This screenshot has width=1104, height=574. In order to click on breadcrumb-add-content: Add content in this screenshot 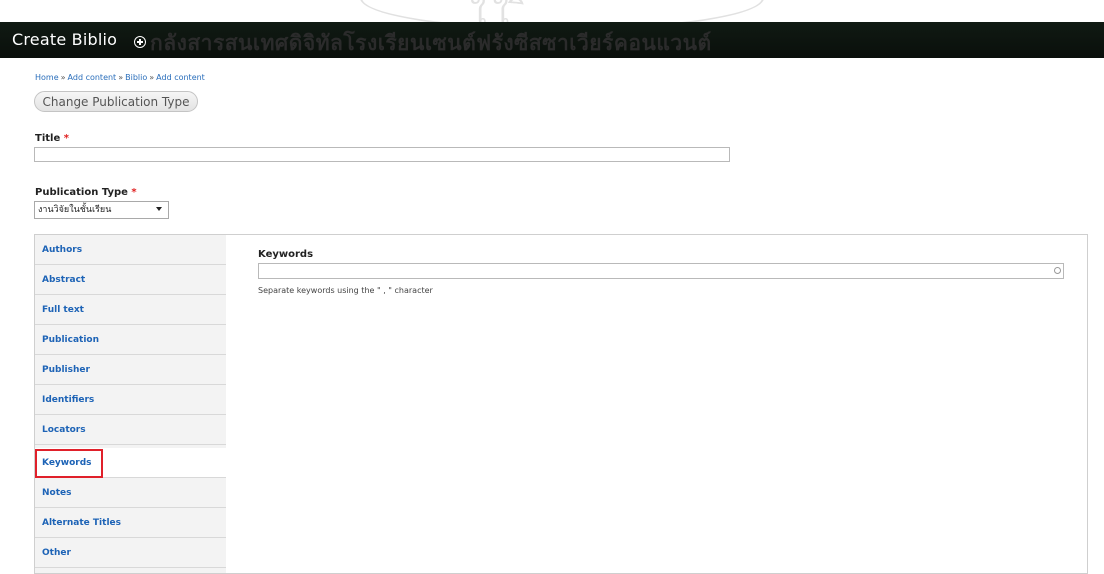, I will do `click(92, 77)`.